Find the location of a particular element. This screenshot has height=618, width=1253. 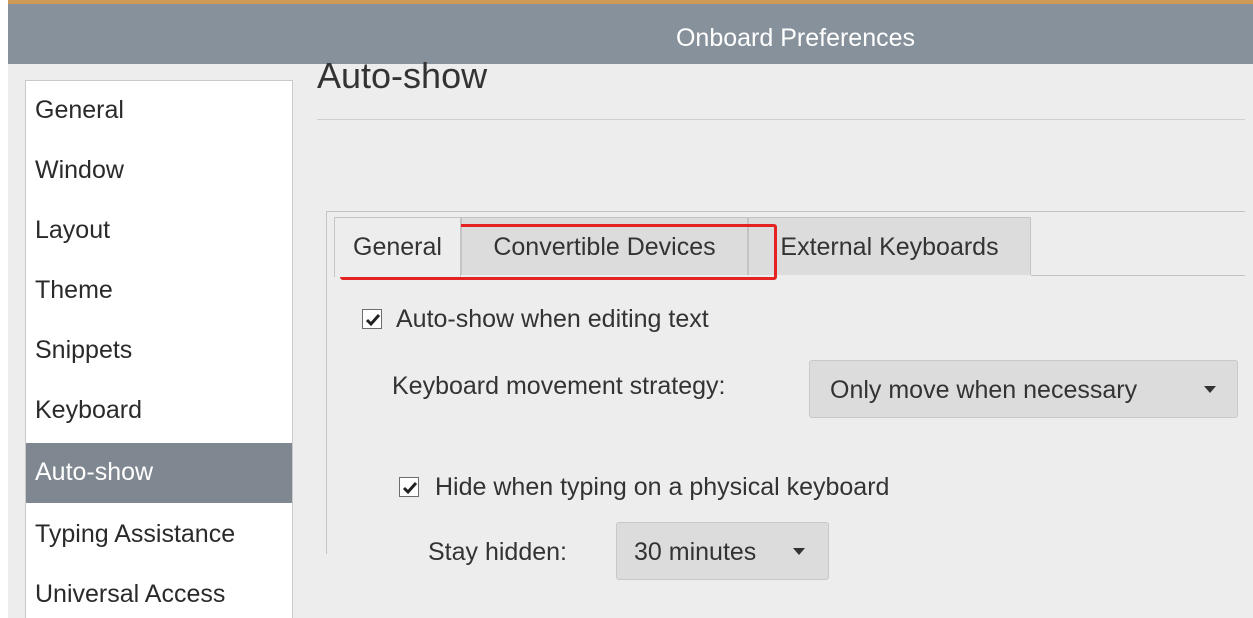

sidebar-item-label: Typing Assistance is located at coordinates (135, 534).